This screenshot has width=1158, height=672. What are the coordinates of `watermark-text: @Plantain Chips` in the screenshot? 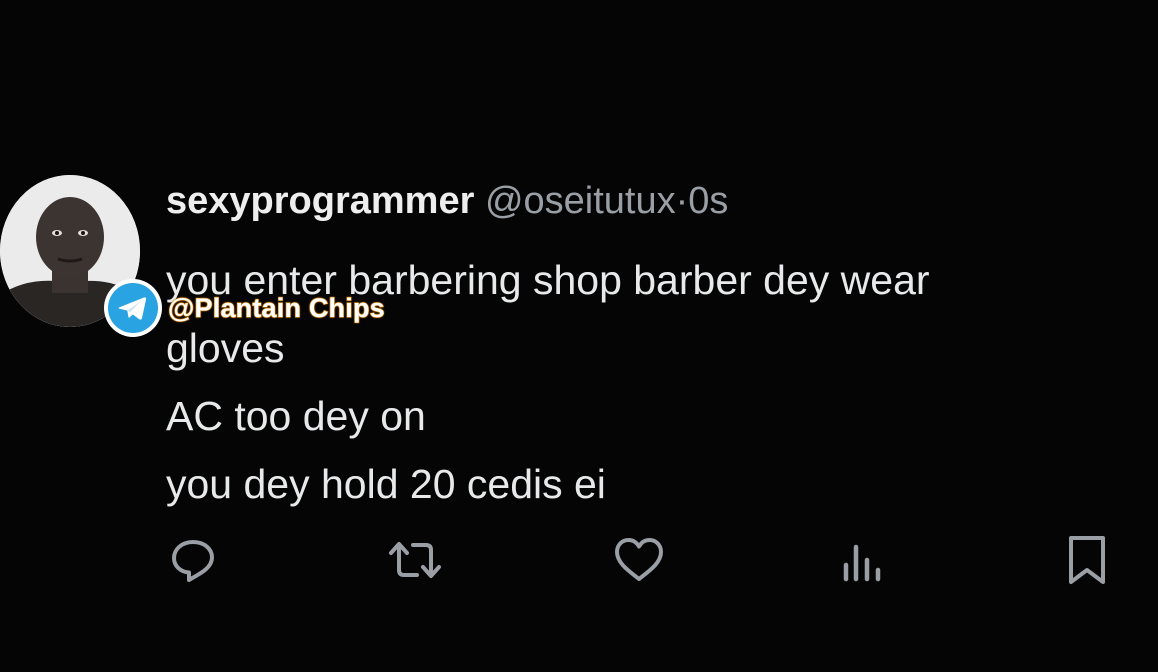 It's located at (276, 307).